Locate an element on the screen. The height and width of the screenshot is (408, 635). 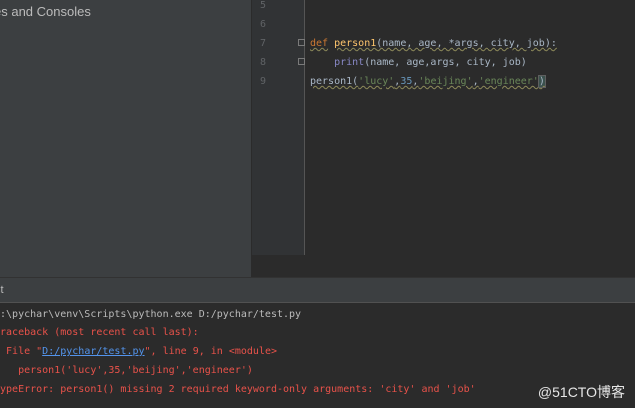
line-number: 7 is located at coordinates (262, 43).